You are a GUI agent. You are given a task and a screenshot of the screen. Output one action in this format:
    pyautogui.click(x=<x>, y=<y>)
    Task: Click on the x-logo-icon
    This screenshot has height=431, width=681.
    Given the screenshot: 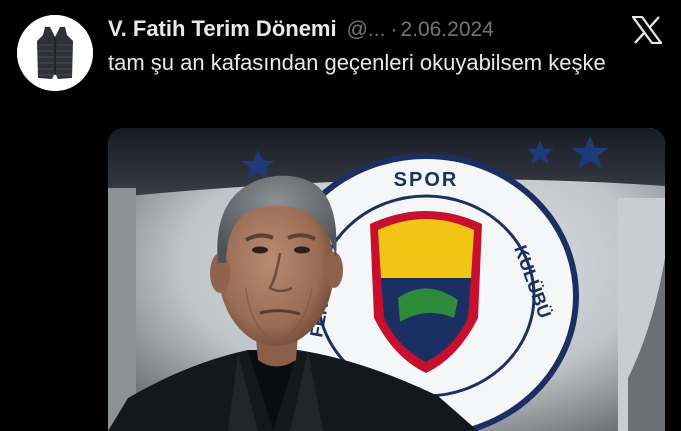 What is the action you would take?
    pyautogui.click(x=647, y=30)
    